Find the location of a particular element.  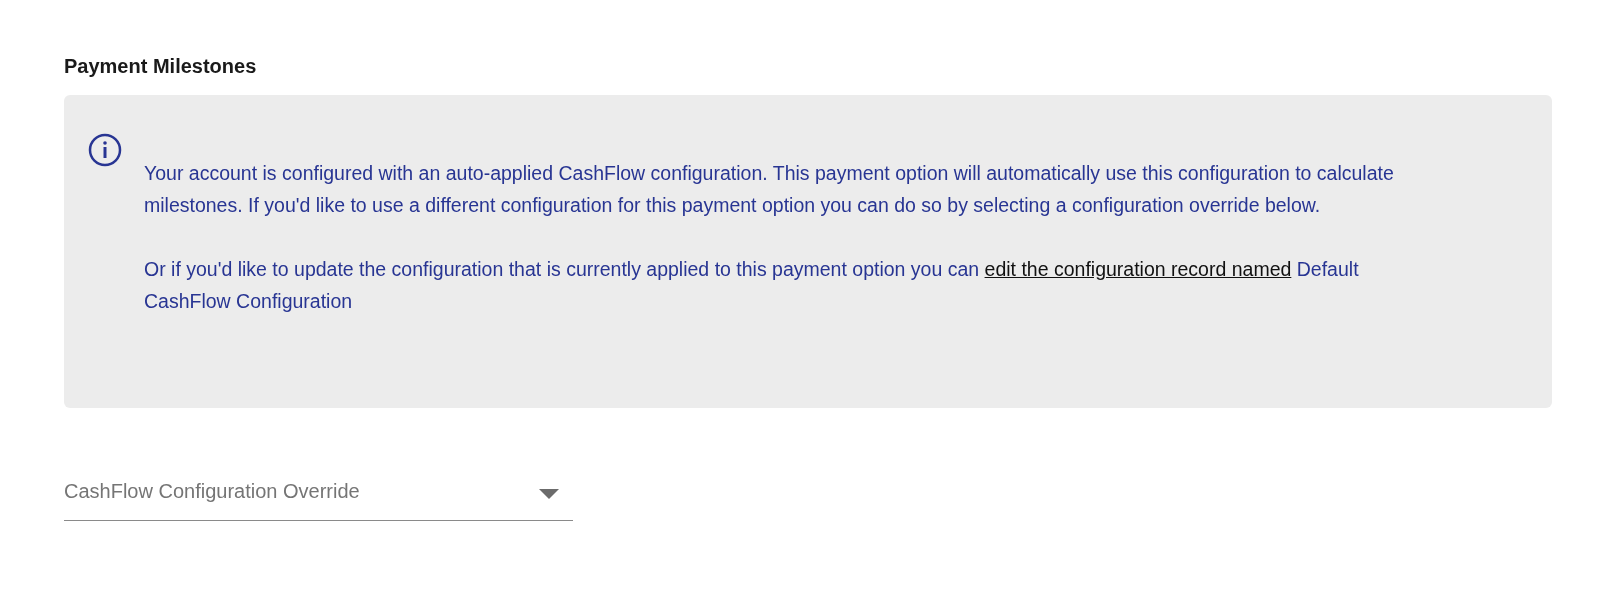

info-message: Your account is configured with an auto-applied CashFlow configuration. This payment option will automatically use this configuration to calculate milestones. If you'd like to use a different configuration for this payment option you can do so by selecting a configuration override below. is located at coordinates (769, 189).